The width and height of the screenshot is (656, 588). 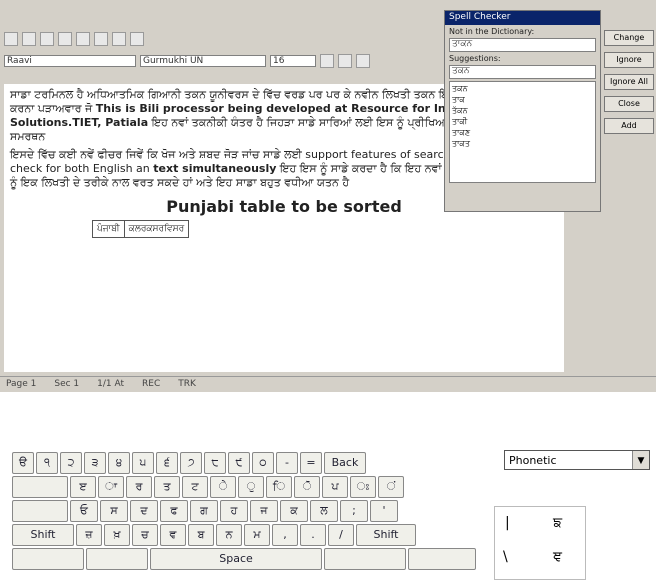 What do you see at coordinates (43, 535) in the screenshot?
I see `shift-left-key: Shift` at bounding box center [43, 535].